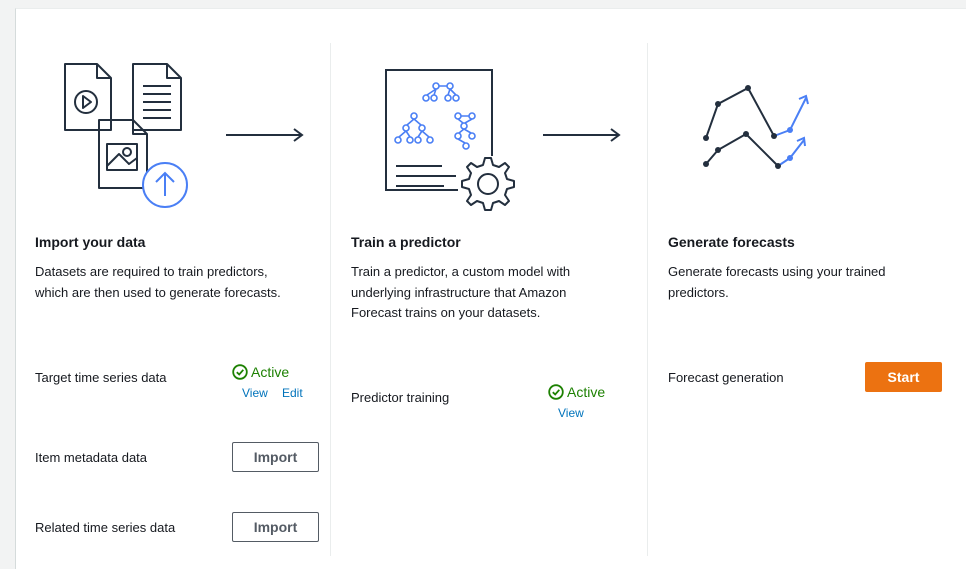 This screenshot has width=966, height=569. Describe the element at coordinates (450, 140) in the screenshot. I see `train-predictor-illustration` at that location.